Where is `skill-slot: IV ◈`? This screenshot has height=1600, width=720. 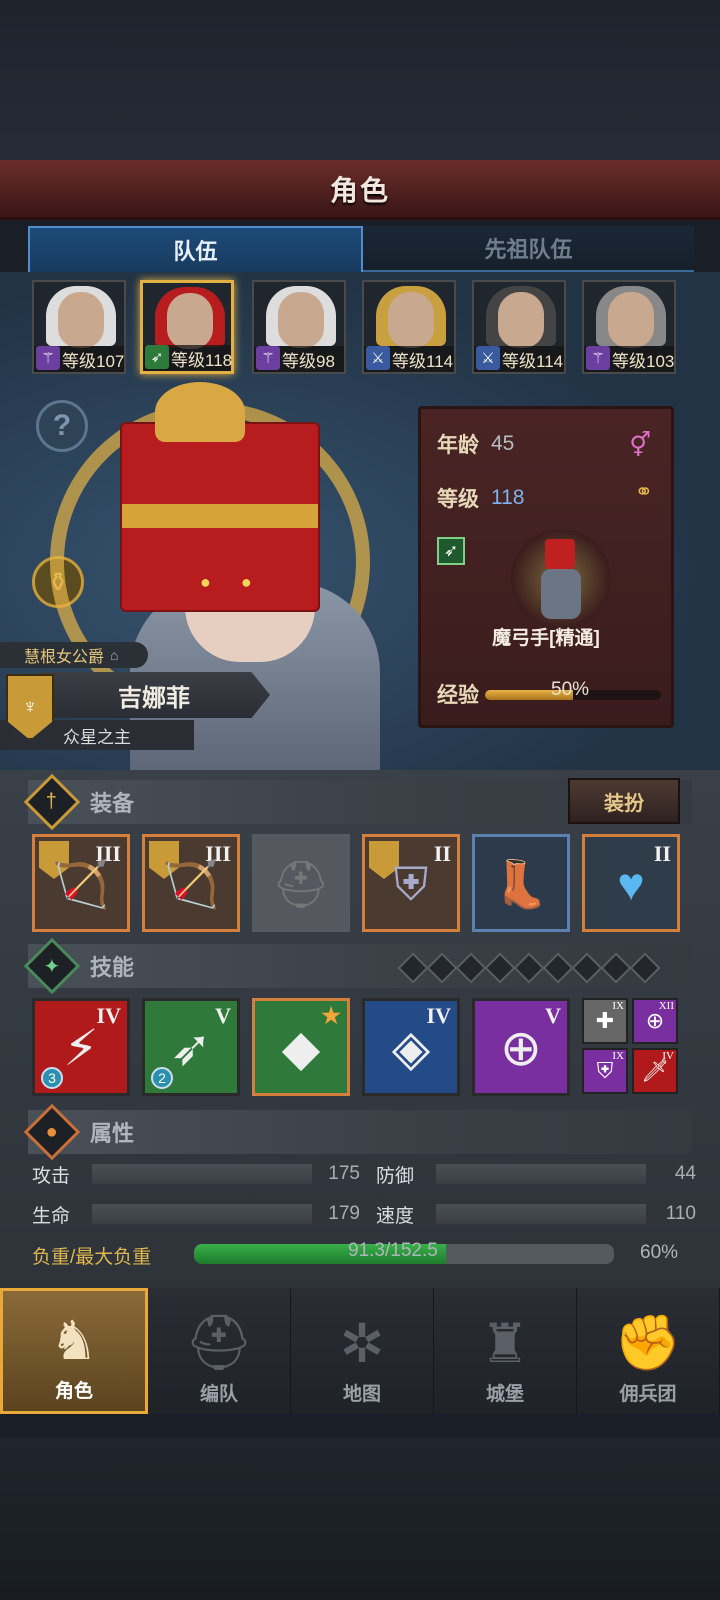 skill-slot: IV ◈ is located at coordinates (411, 1047).